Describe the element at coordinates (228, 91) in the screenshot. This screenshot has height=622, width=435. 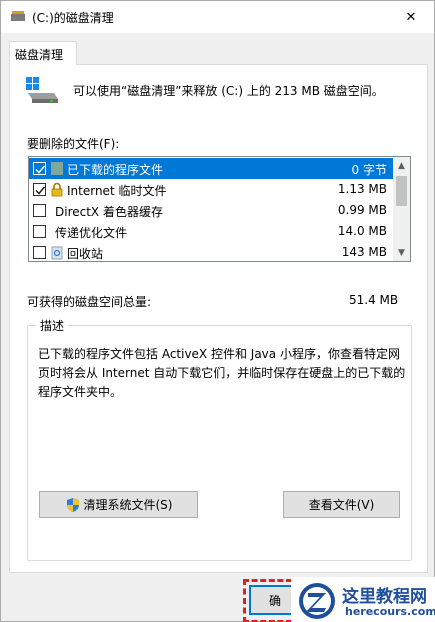
I see `reclaimable-space-text: 可以使用“磁盘清理”来释放 (C:) 上的 213 MB 磁盘空间。` at that location.